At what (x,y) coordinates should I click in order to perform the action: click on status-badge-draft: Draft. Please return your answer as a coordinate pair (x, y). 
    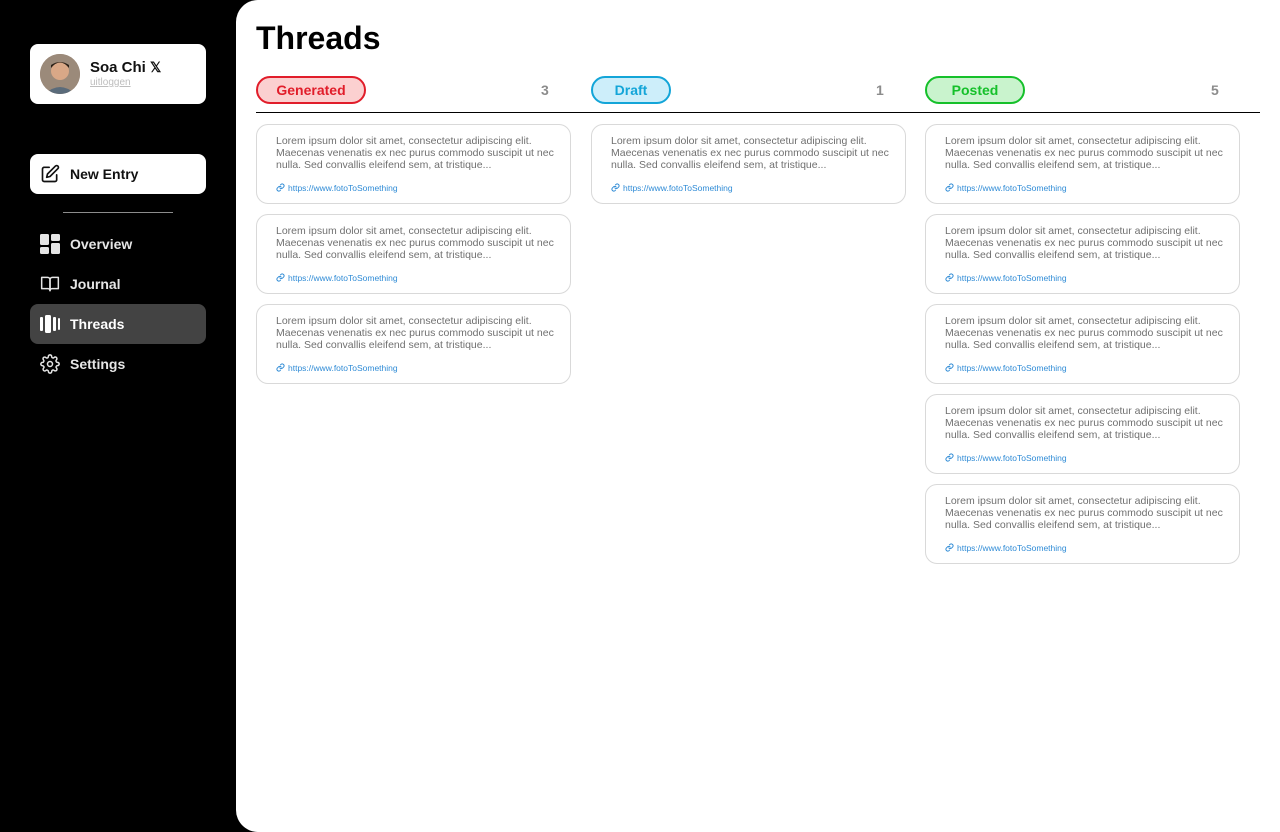
    Looking at the image, I should click on (631, 90).